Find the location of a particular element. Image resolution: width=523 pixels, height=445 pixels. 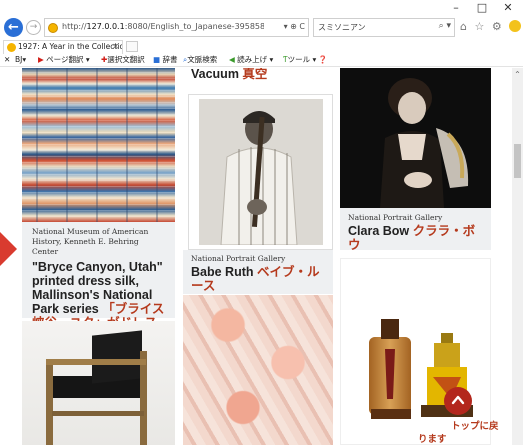

pointer-arrow-icon is located at coordinates (8, 249).